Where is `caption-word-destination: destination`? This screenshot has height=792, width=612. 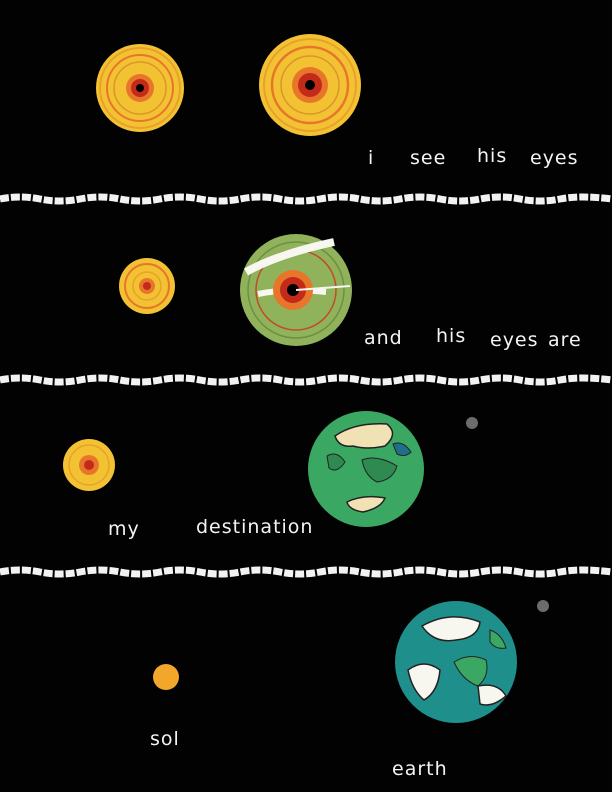 caption-word-destination: destination is located at coordinates (255, 527).